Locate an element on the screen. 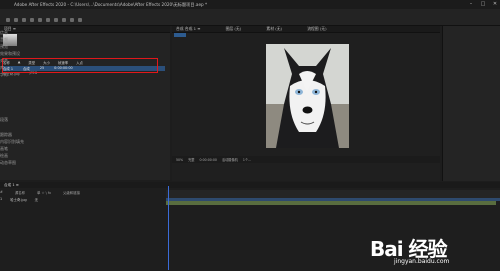 The image size is (500, 271). layer-duration-bar is located at coordinates (331, 203).